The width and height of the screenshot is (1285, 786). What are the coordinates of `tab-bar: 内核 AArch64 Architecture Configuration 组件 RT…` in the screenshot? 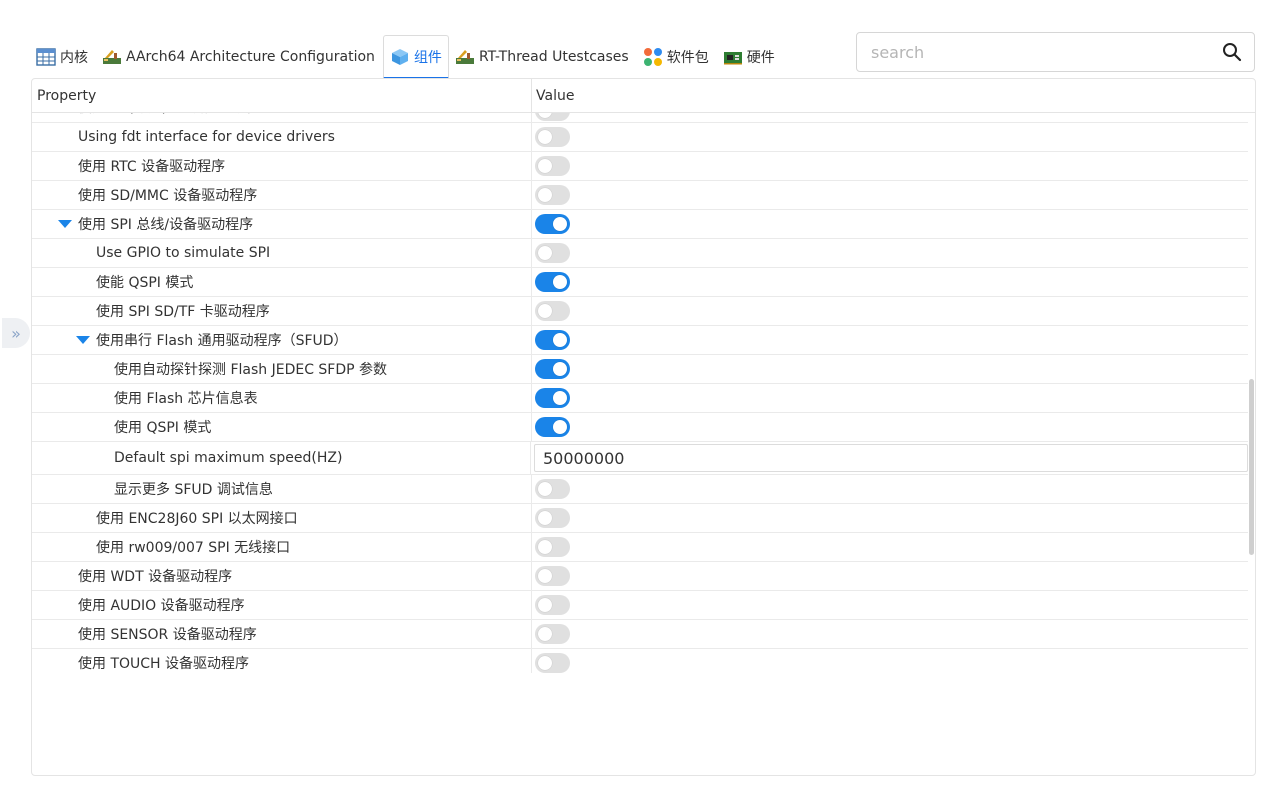 It's located at (430, 56).